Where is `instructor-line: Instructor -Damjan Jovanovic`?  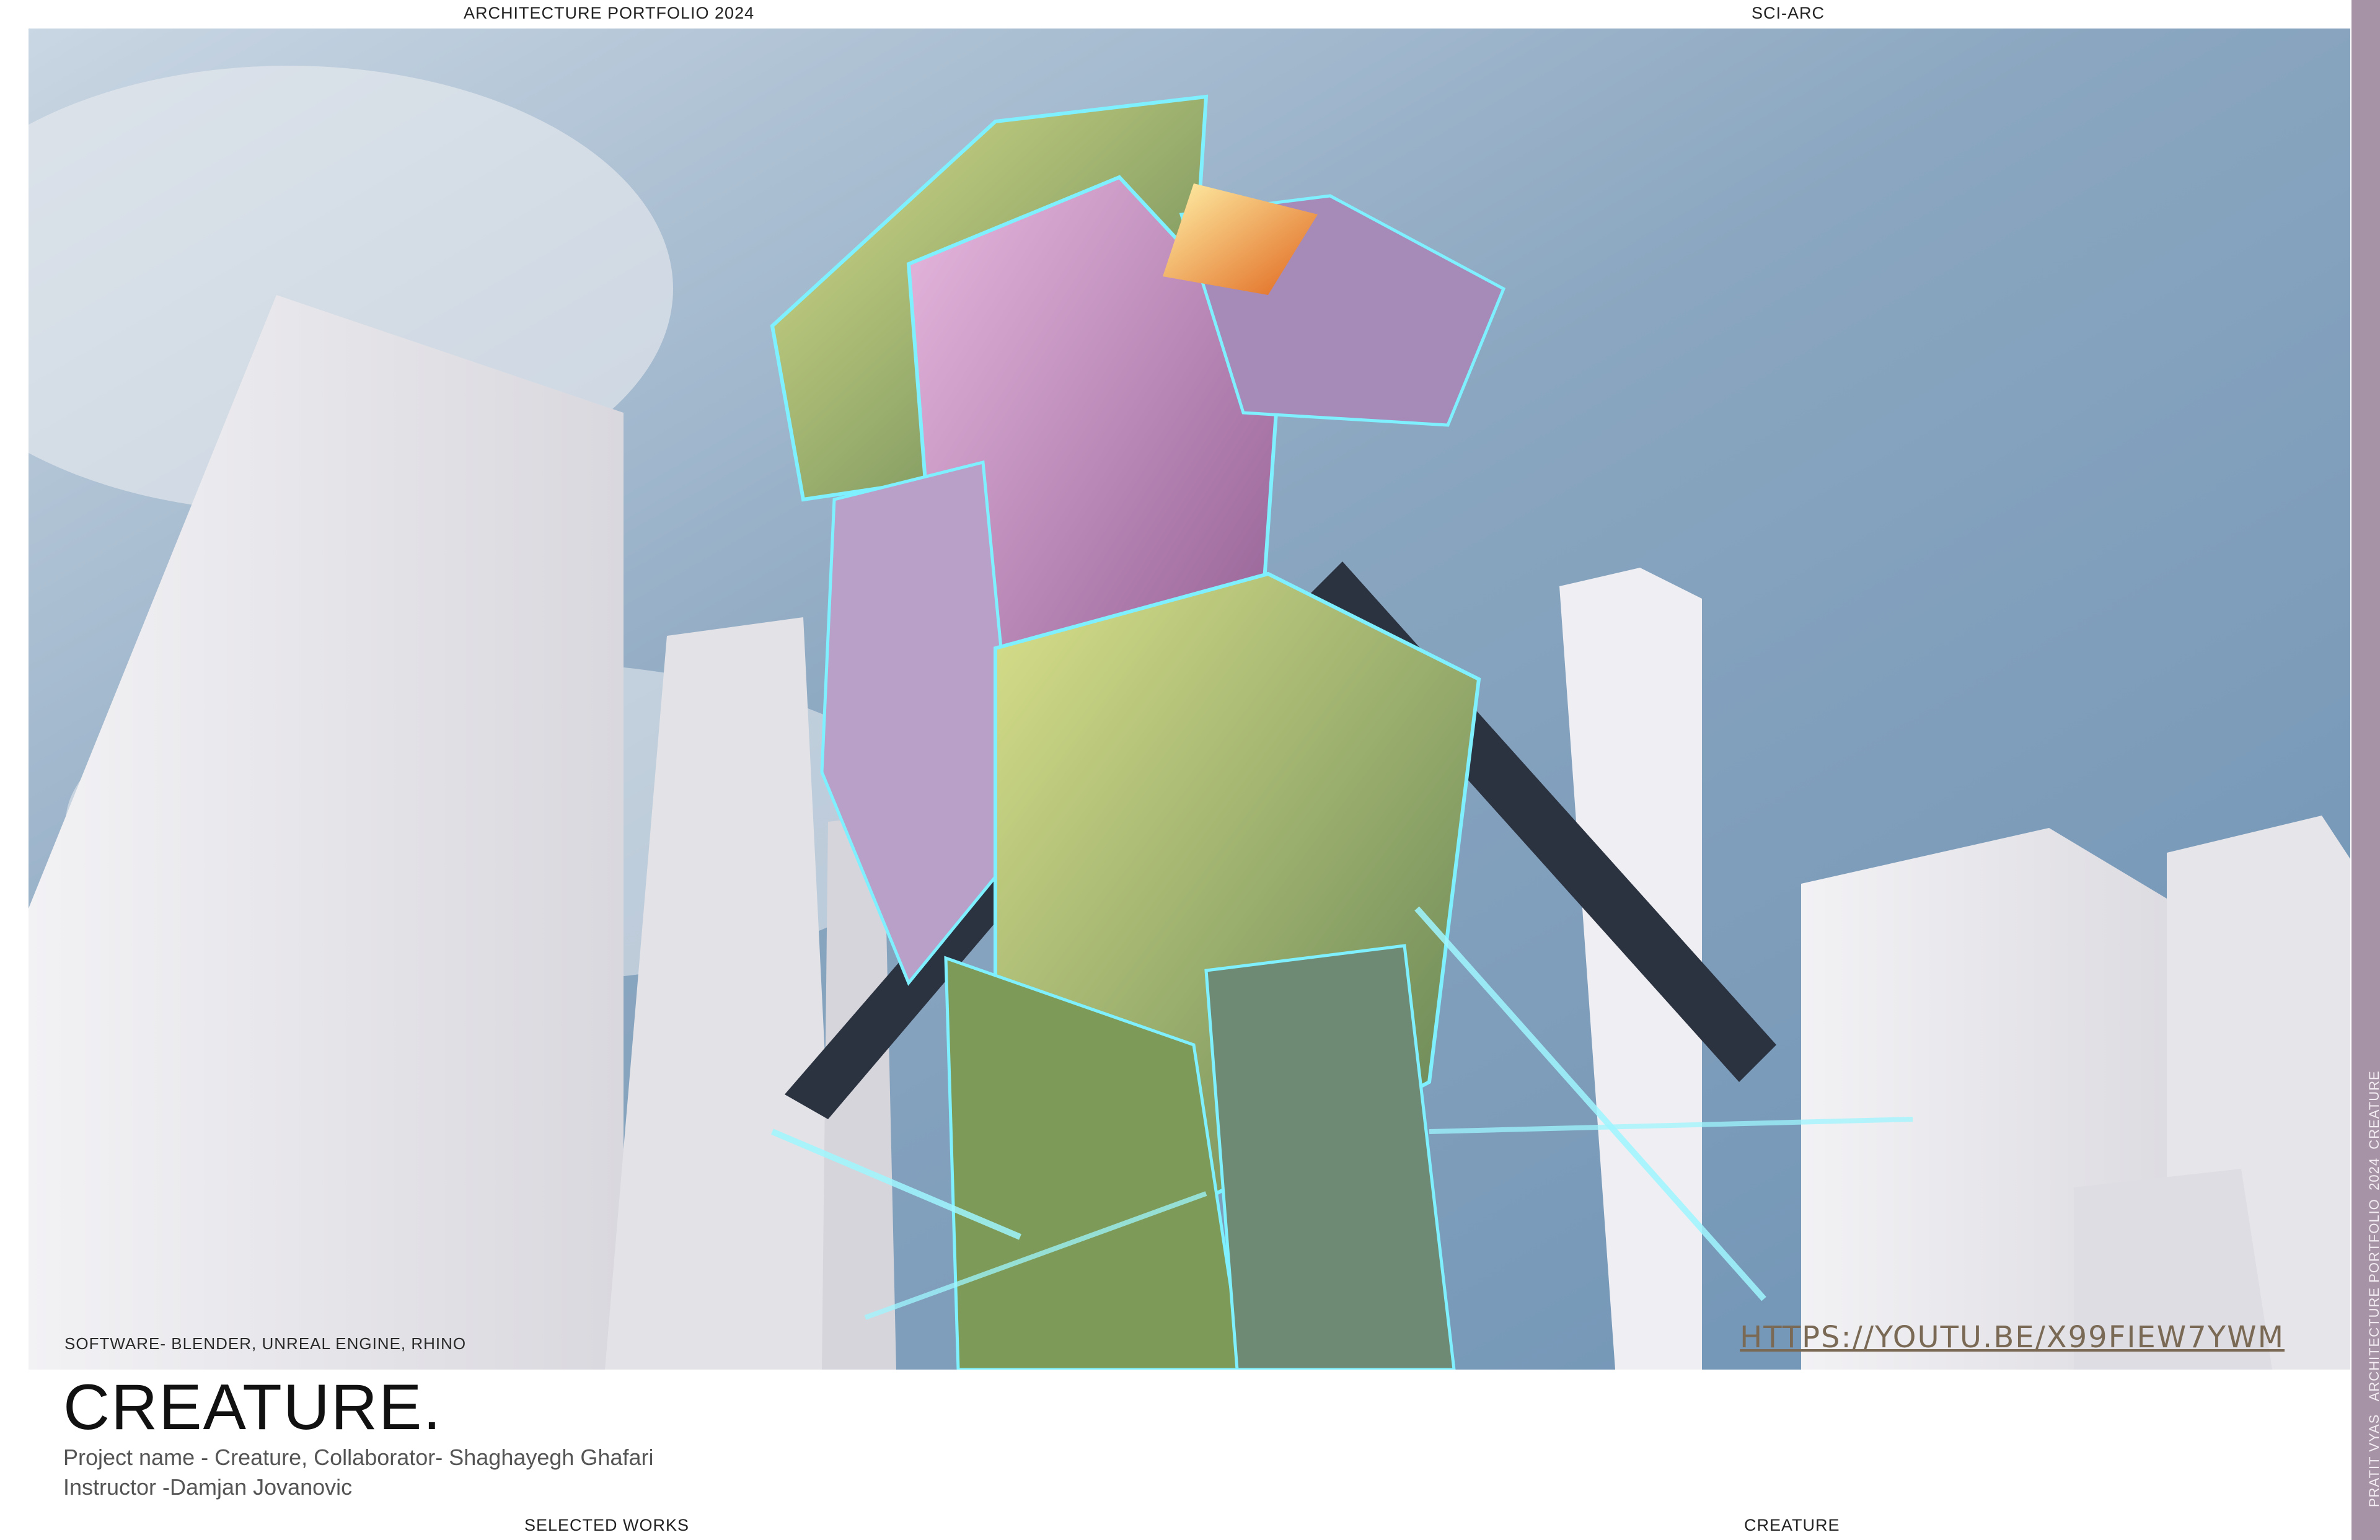 instructor-line: Instructor -Damjan Jovanovic is located at coordinates (208, 1487).